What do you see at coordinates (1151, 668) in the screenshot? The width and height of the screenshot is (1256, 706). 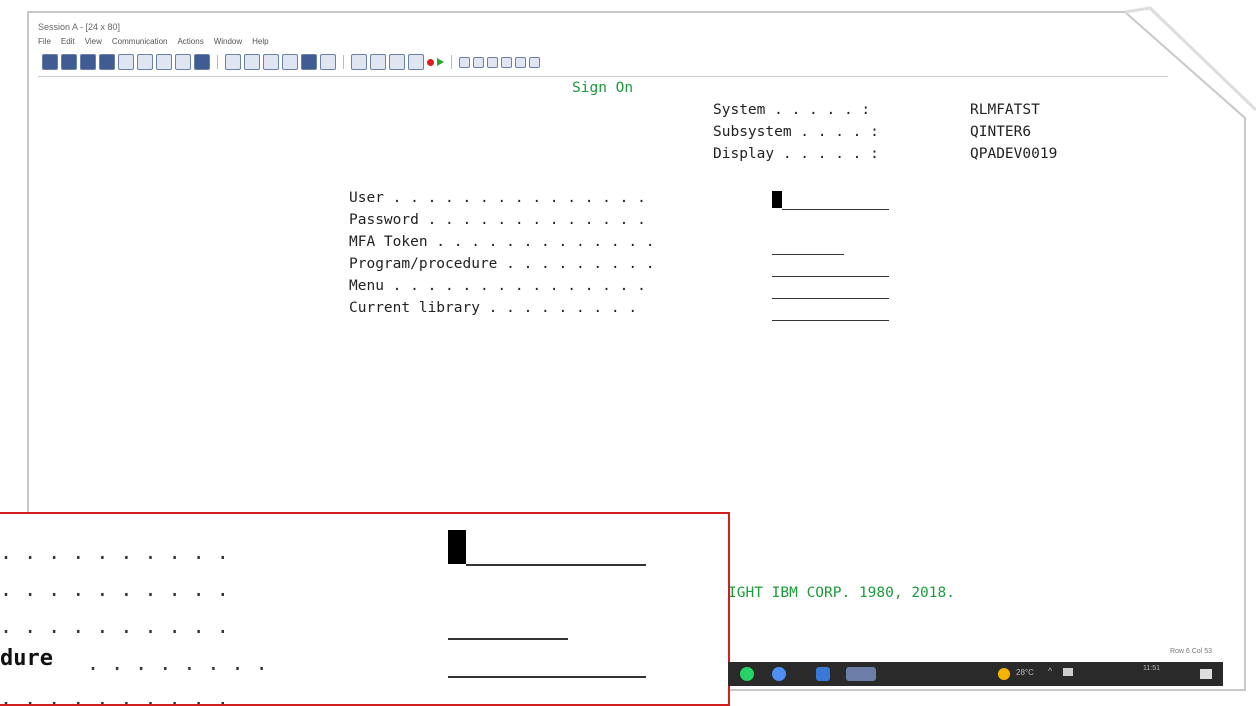 I see `clock: 11:51` at bounding box center [1151, 668].